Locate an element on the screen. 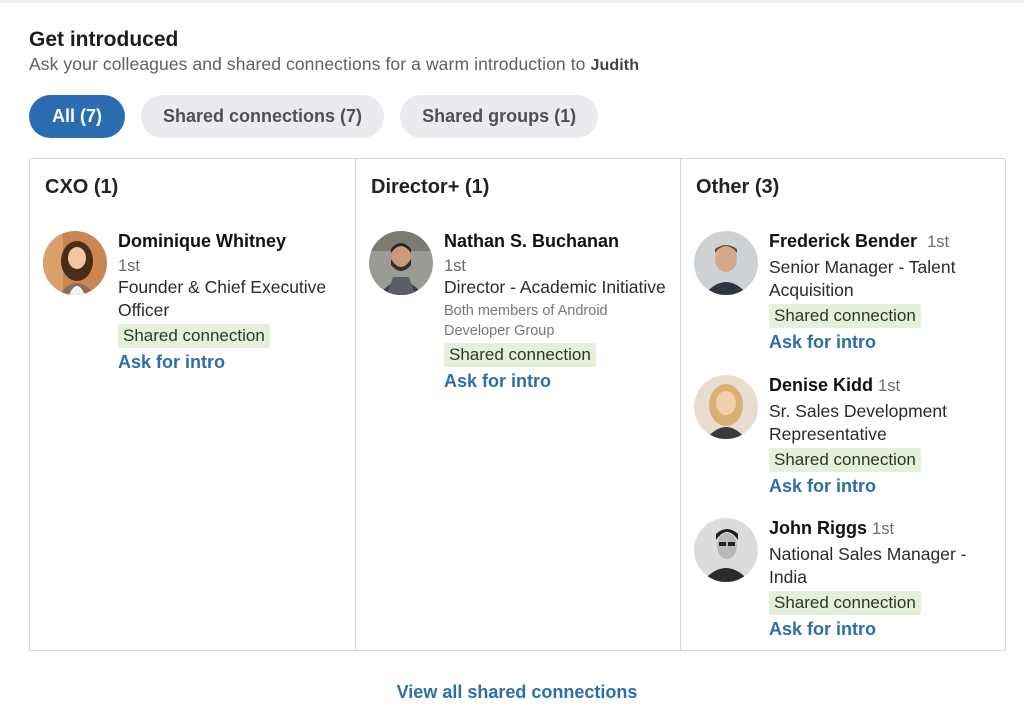 Image resolution: width=1024 pixels, height=714 pixels. person-name-row: John Riggs 1st is located at coordinates (881, 529).